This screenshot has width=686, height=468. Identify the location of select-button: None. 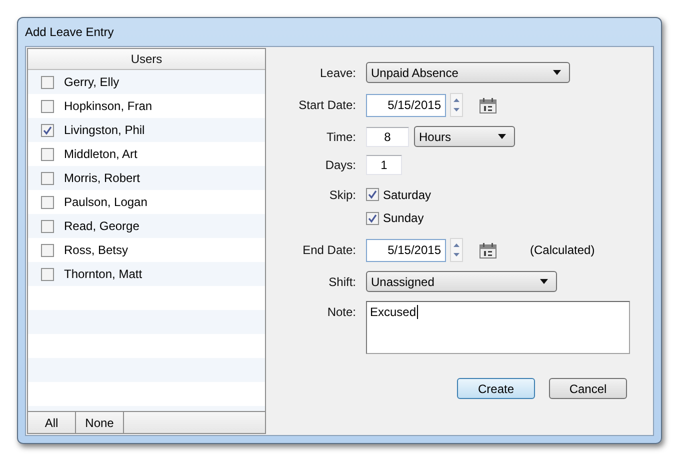
(100, 422).